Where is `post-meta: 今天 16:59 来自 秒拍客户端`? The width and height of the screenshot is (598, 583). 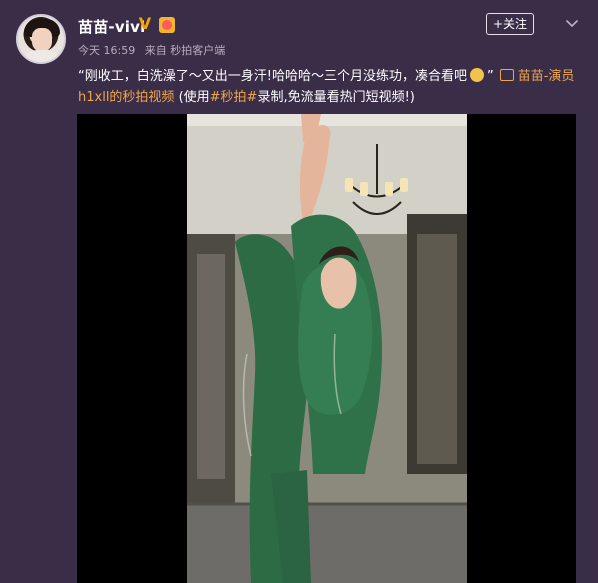
post-meta: 今天 16:59 来自 秒拍客户端 is located at coordinates (151, 50).